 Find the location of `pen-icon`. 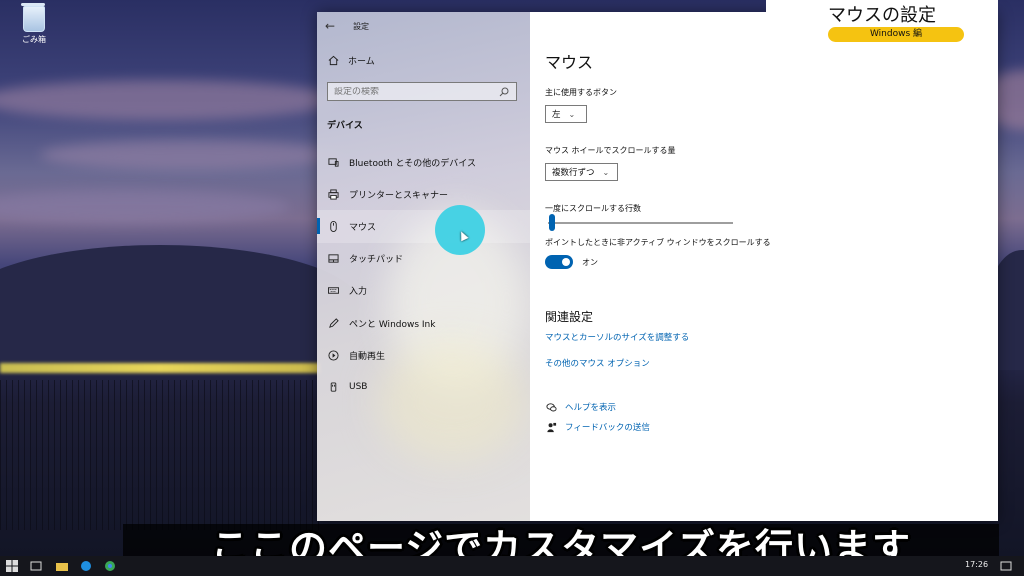

pen-icon is located at coordinates (333, 323).